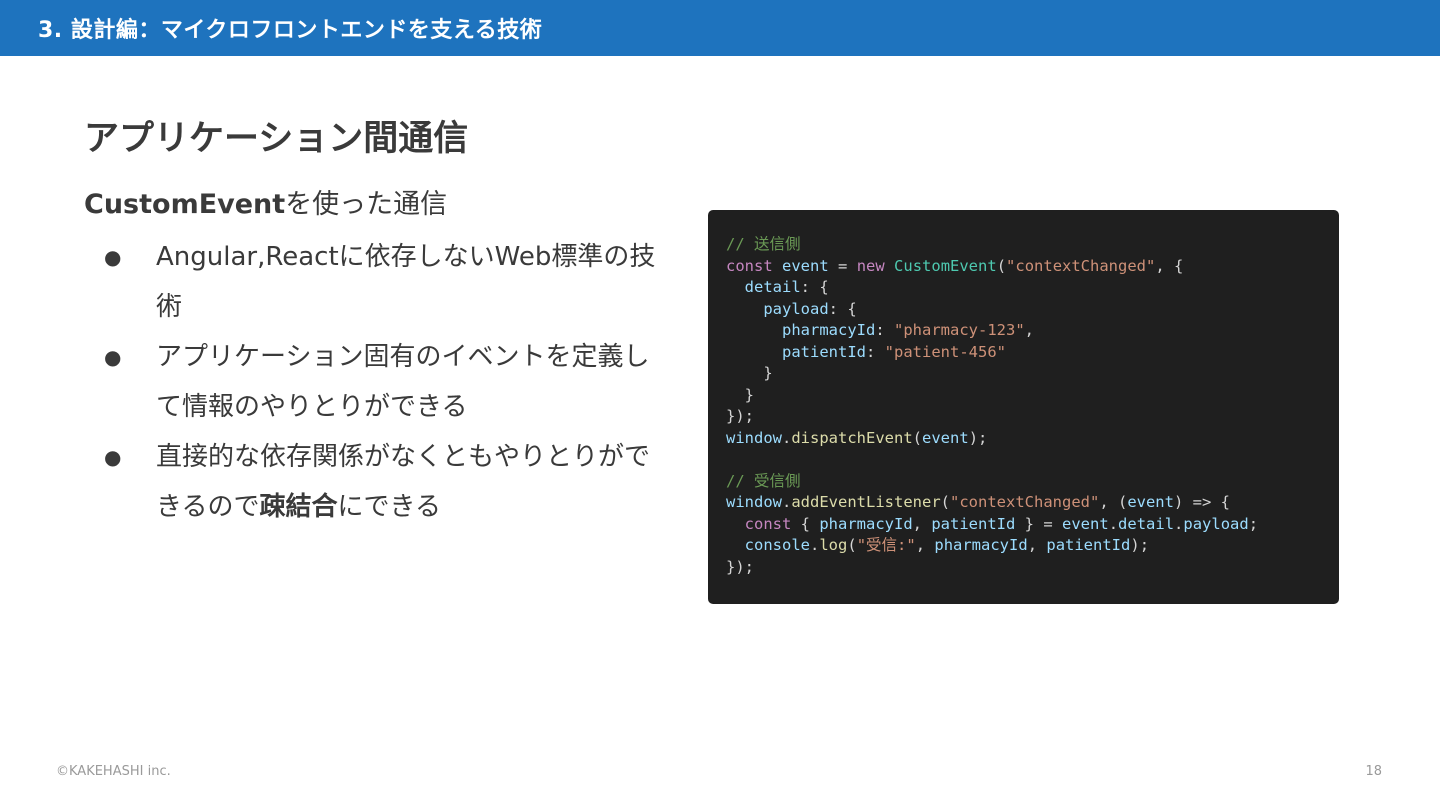 The width and height of the screenshot is (1440, 810). I want to click on code-token: // 送信側, so click(763, 244).